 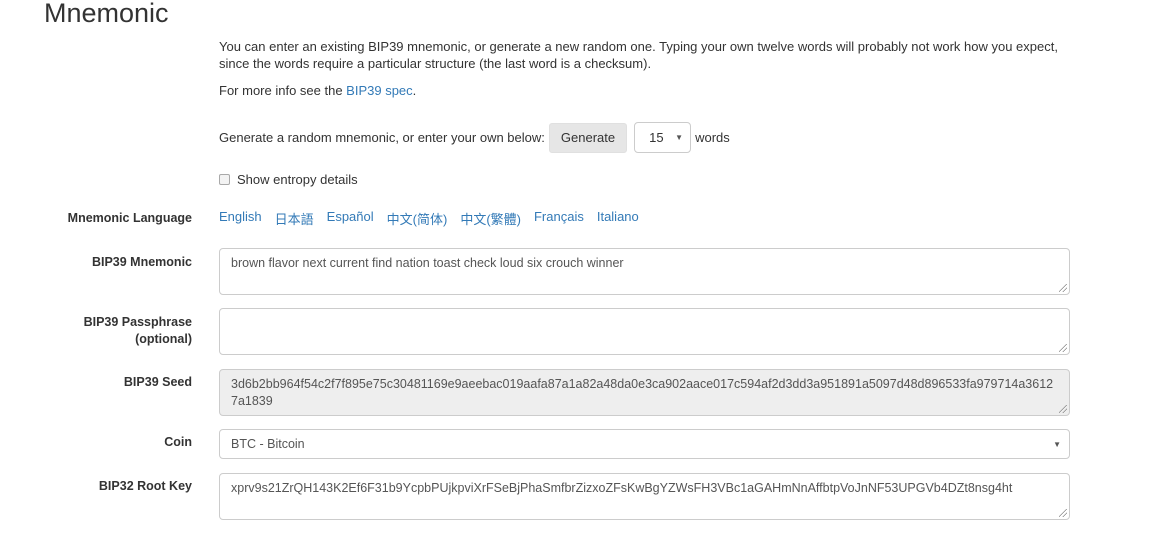 What do you see at coordinates (157, 382) in the screenshot?
I see `bip39-seed-label: BIP39 Seed` at bounding box center [157, 382].